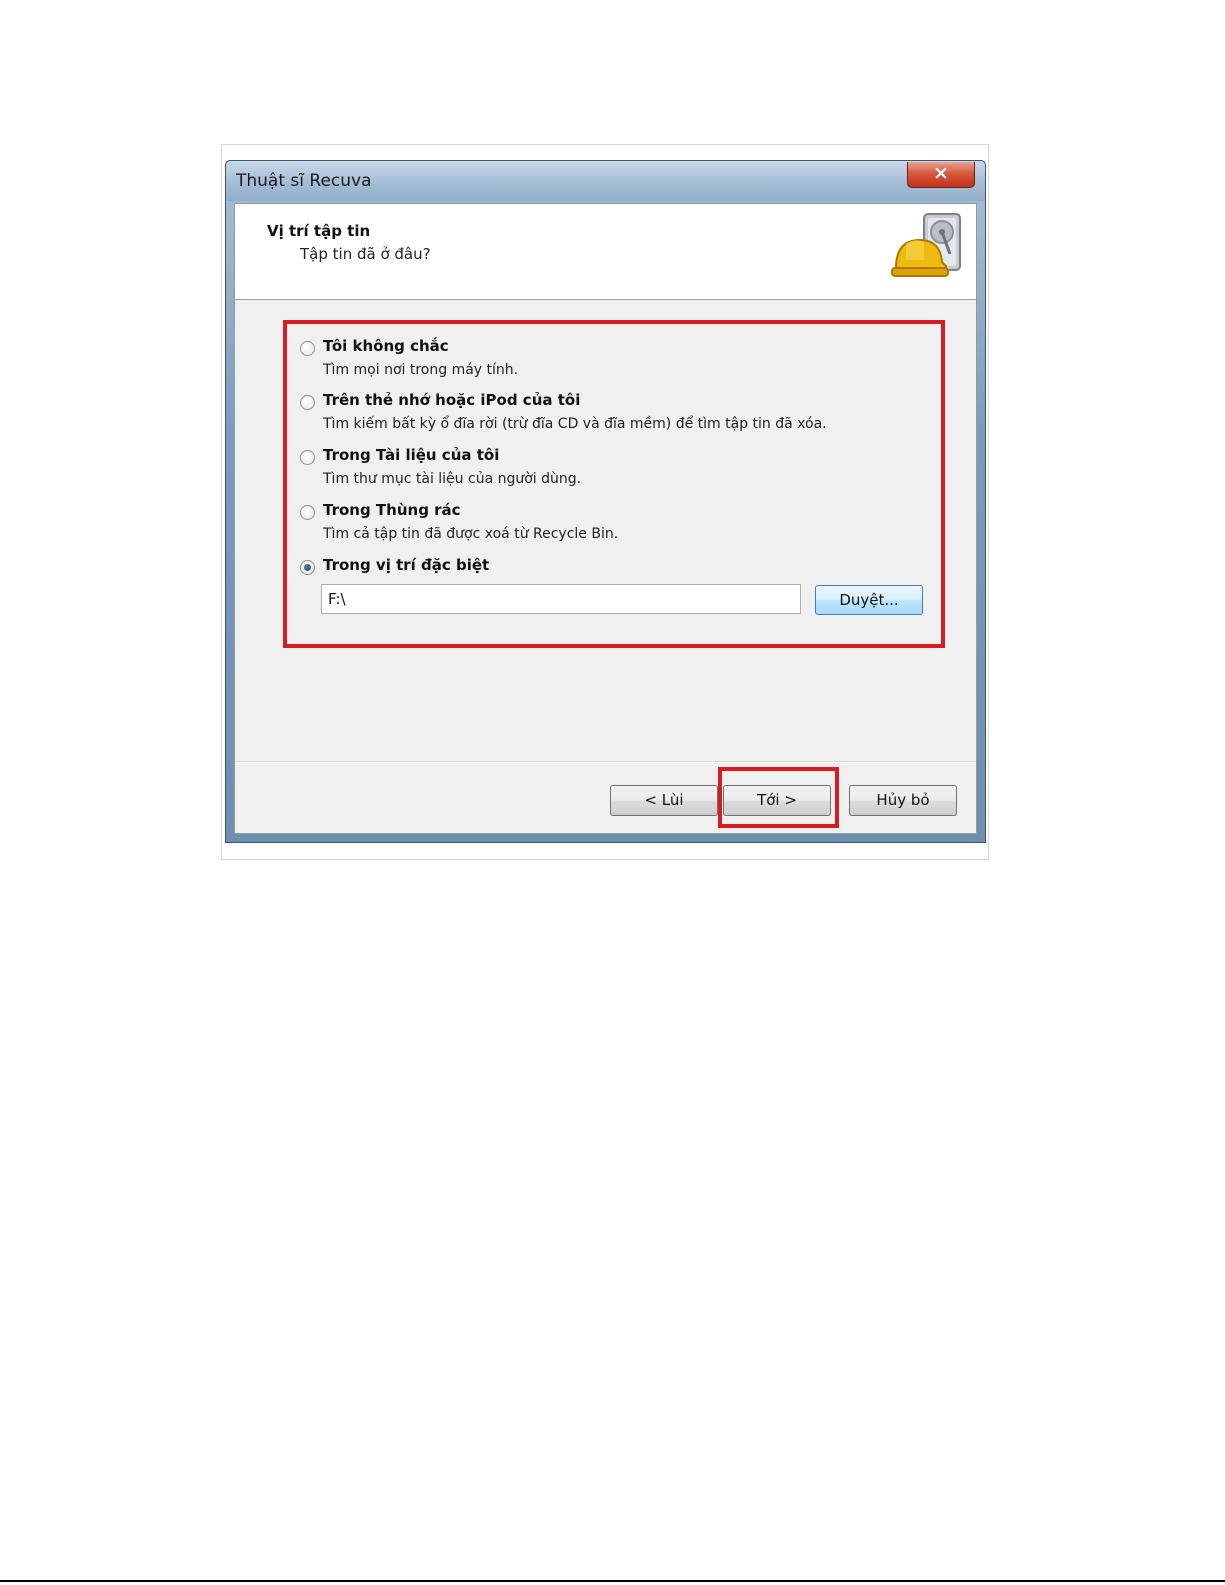 This screenshot has height=1585, width=1225. What do you see at coordinates (926, 245) in the screenshot?
I see `recuva-hardhat-icon` at bounding box center [926, 245].